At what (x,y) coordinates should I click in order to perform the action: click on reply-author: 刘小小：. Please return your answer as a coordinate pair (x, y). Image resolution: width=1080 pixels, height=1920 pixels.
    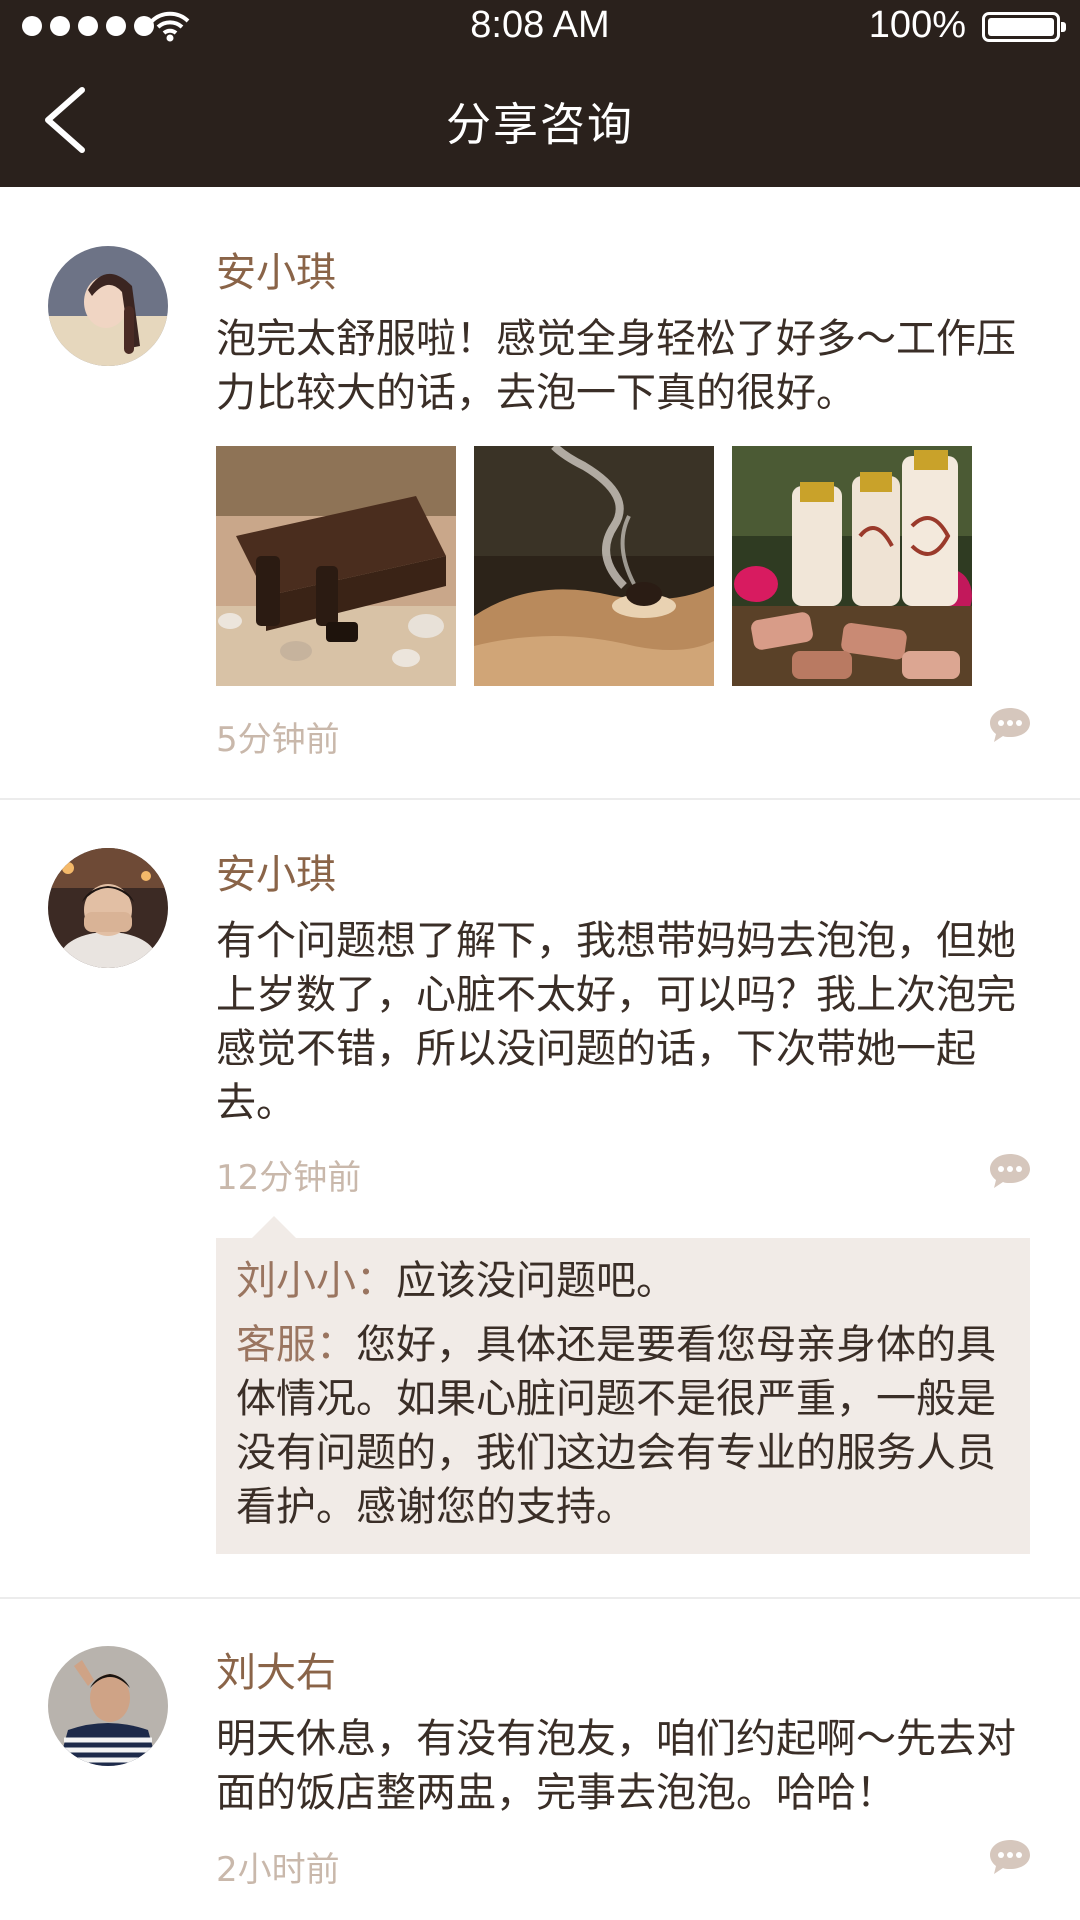
    Looking at the image, I should click on (316, 1281).